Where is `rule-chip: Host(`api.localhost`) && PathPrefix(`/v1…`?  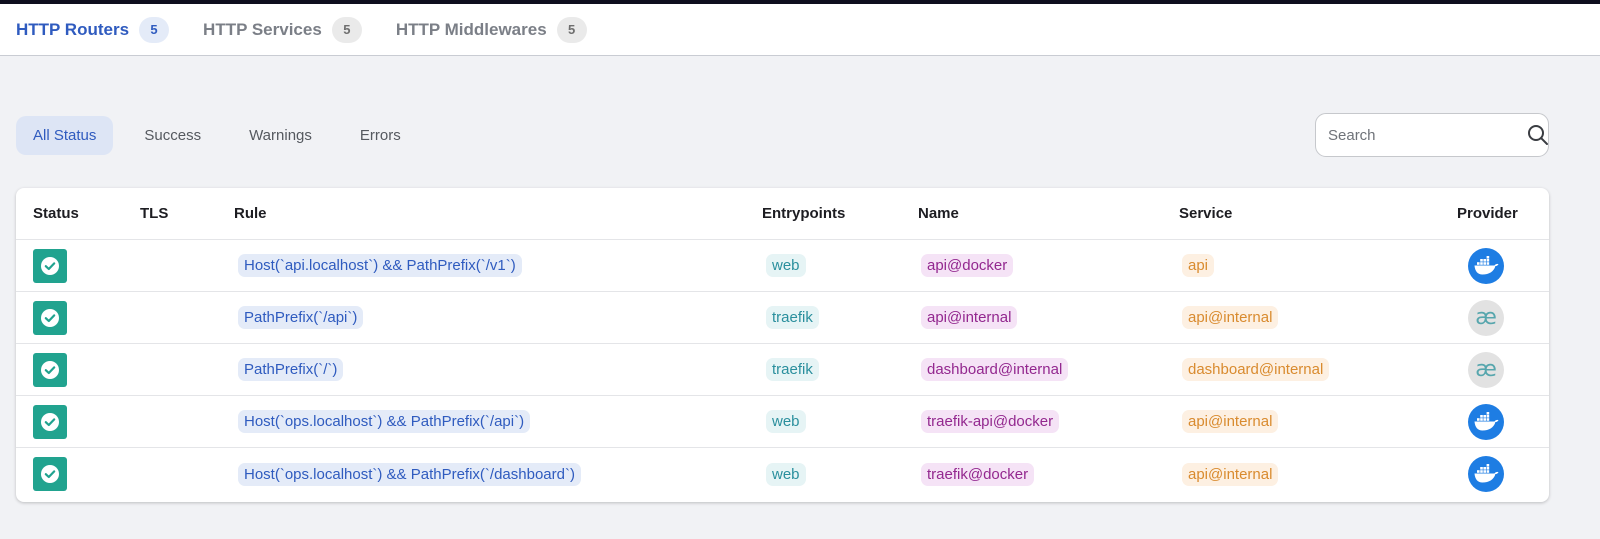 rule-chip: Host(`api.localhost`) && PathPrefix(`/v1… is located at coordinates (380, 265).